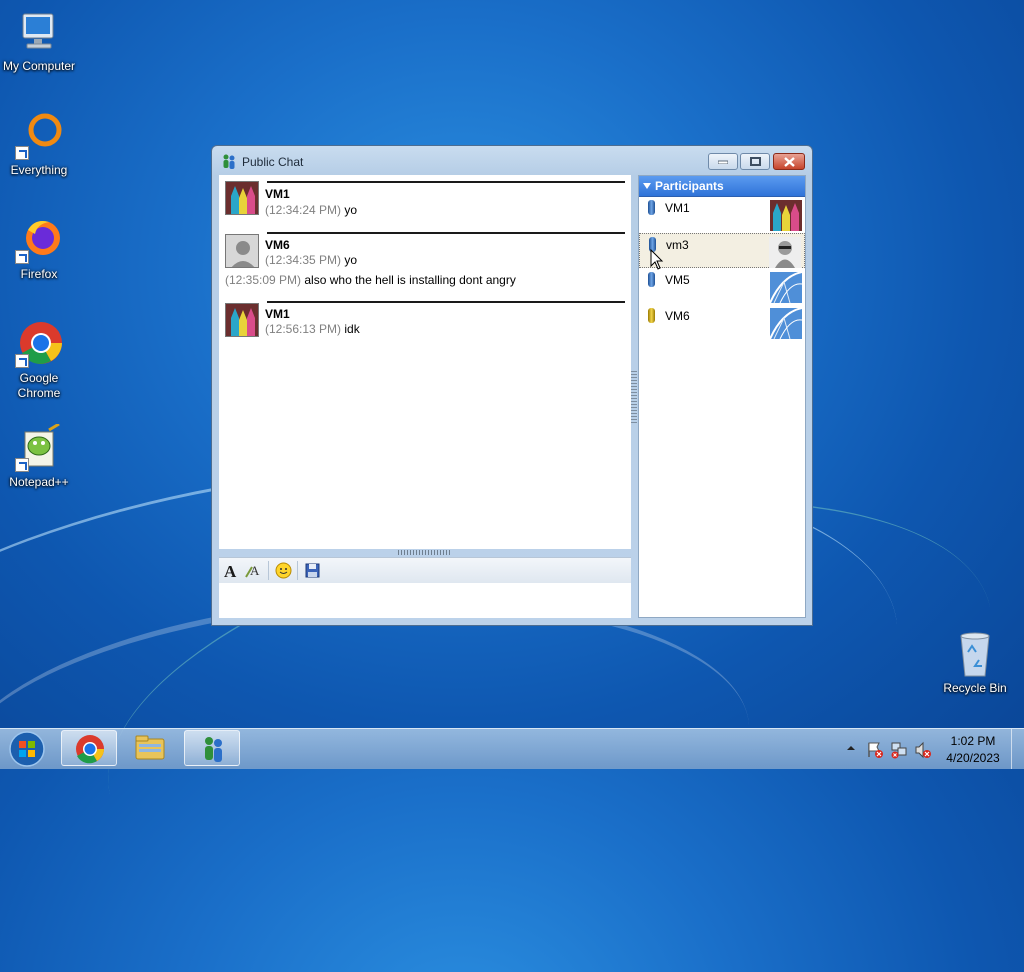  I want to click on taskbar-public-chat, so click(212, 748).